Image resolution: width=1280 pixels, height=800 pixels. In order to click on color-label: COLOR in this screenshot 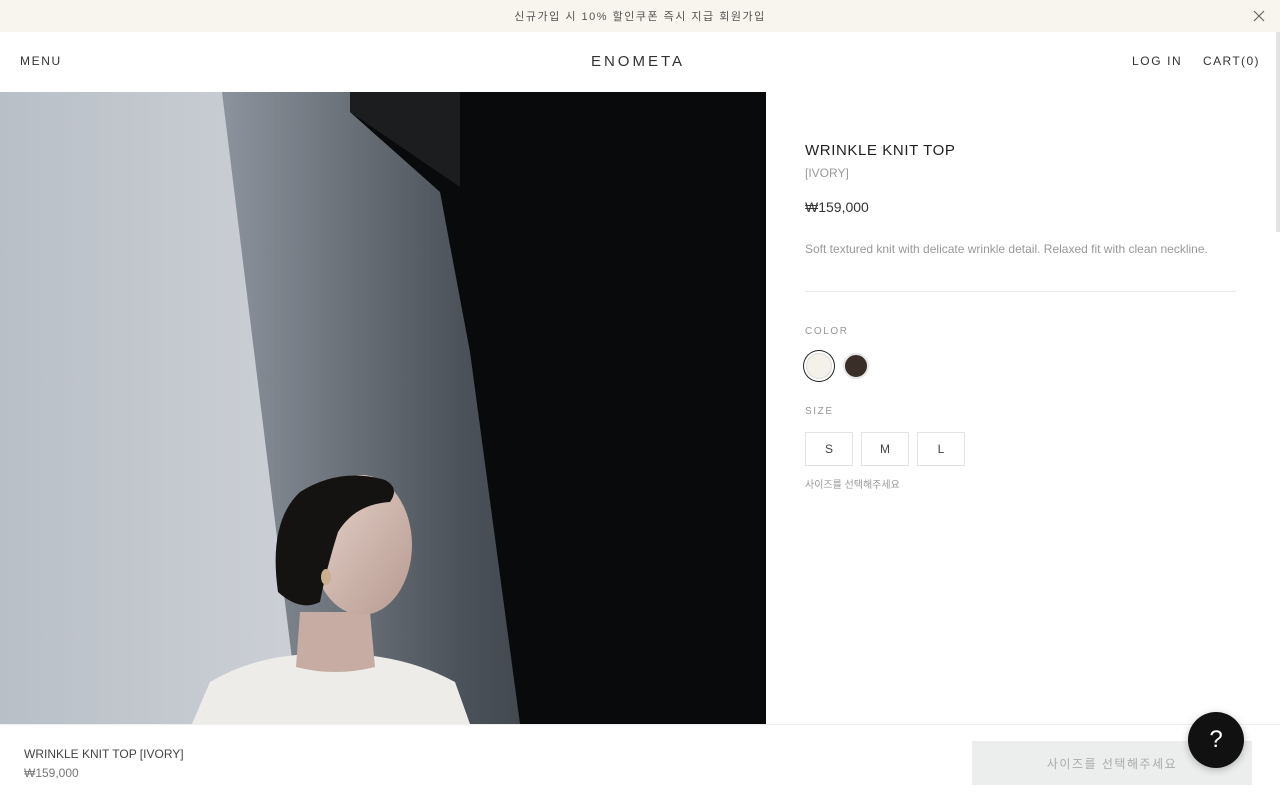, I will do `click(827, 331)`.